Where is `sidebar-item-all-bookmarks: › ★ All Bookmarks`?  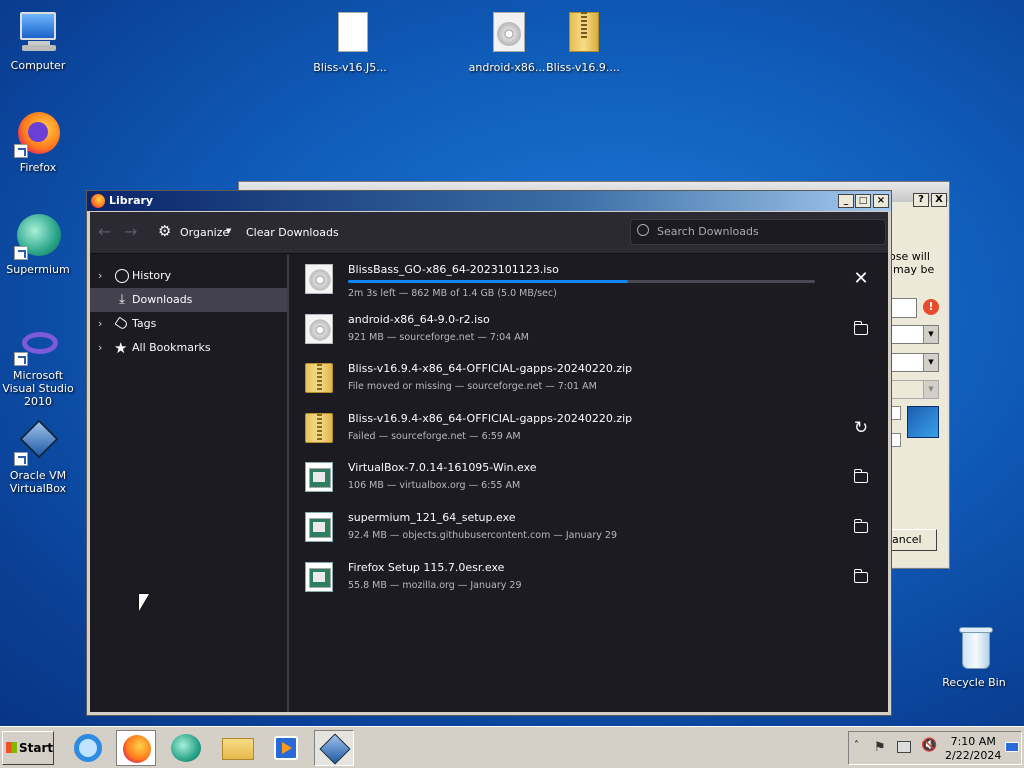
sidebar-item-all-bookmarks: › ★ All Bookmarks is located at coordinates (188, 348).